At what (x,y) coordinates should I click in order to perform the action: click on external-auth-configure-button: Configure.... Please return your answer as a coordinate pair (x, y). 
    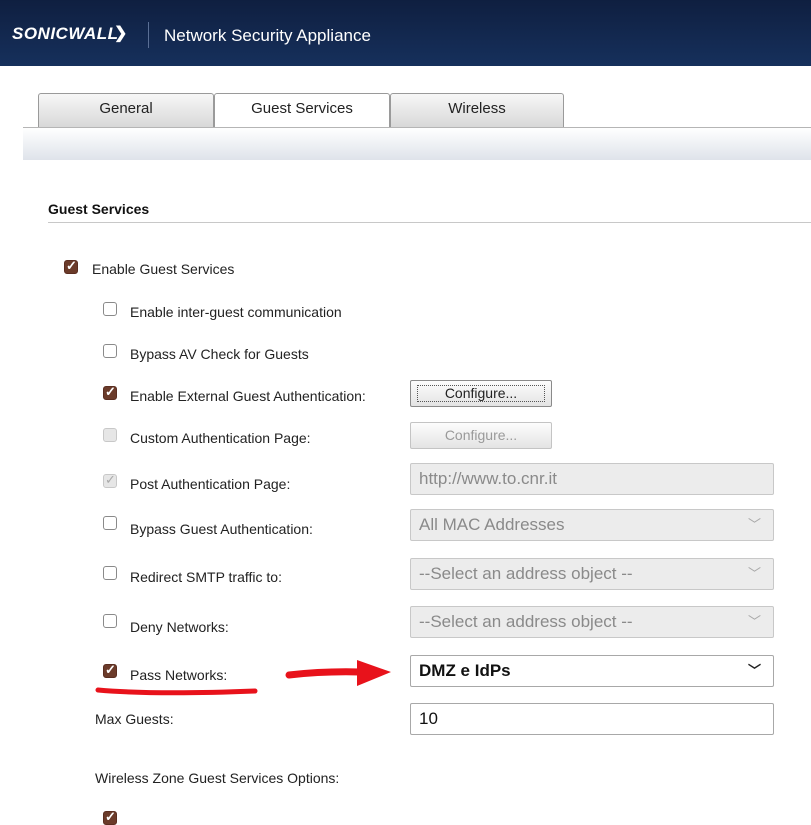
    Looking at the image, I should click on (481, 393).